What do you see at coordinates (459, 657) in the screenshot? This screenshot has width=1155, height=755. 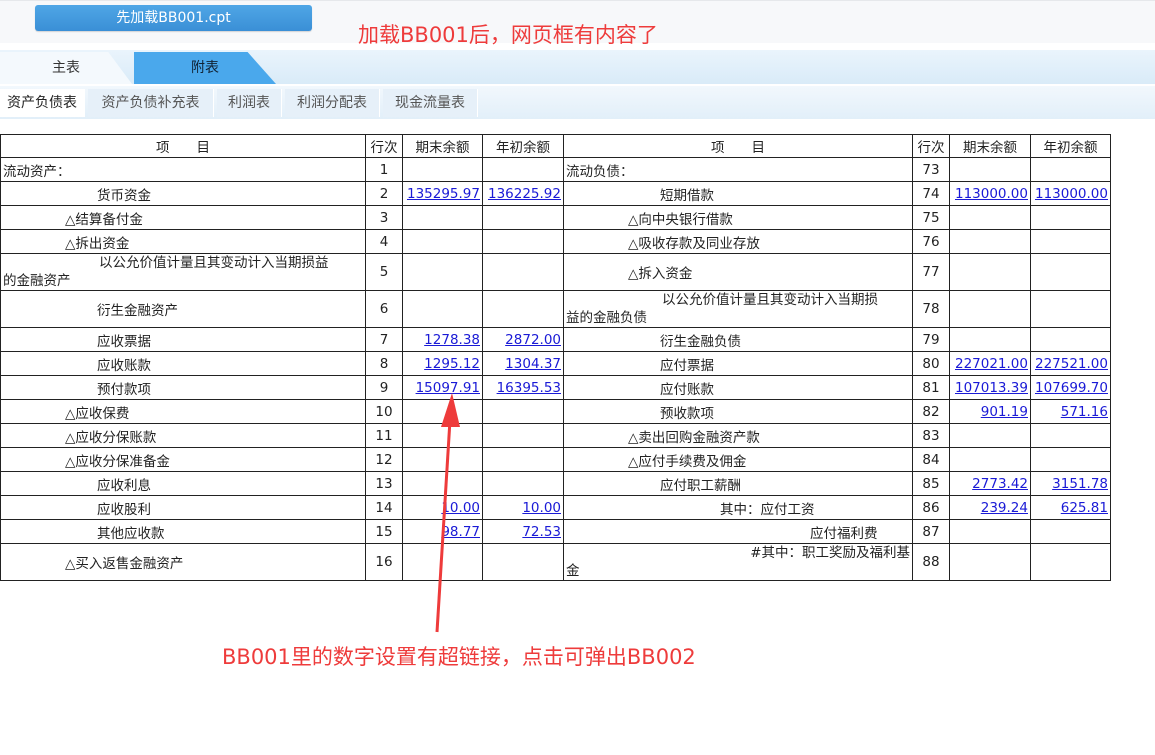 I see `annotation-bottom: BB001里的数字设置有超链接，点击可弹出BB002` at bounding box center [459, 657].